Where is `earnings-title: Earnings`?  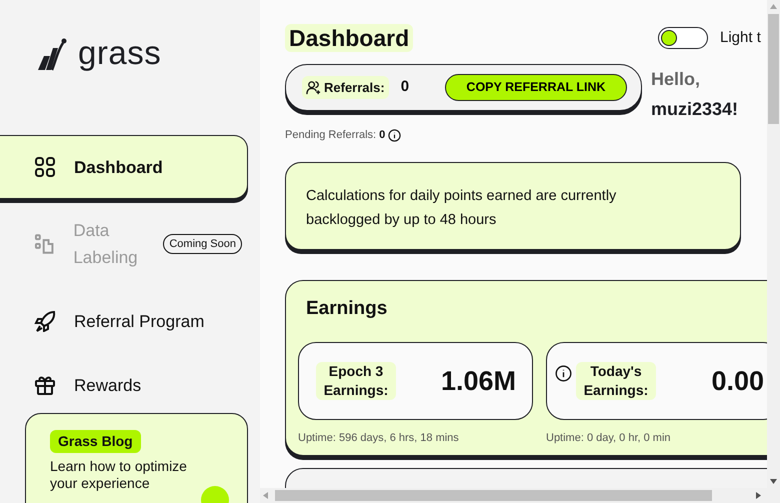 earnings-title: Earnings is located at coordinates (347, 308).